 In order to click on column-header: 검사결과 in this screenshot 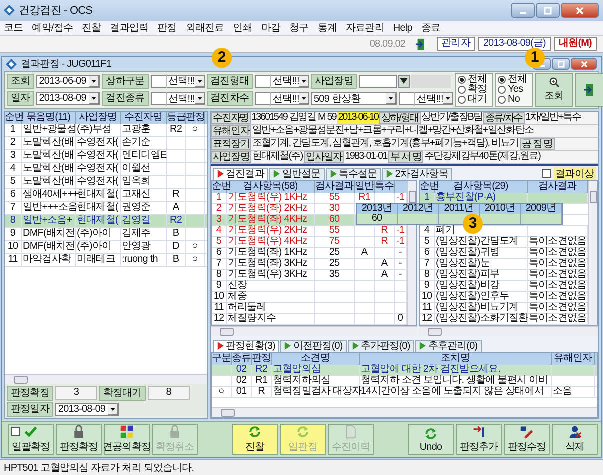, I will do `click(335, 187)`.